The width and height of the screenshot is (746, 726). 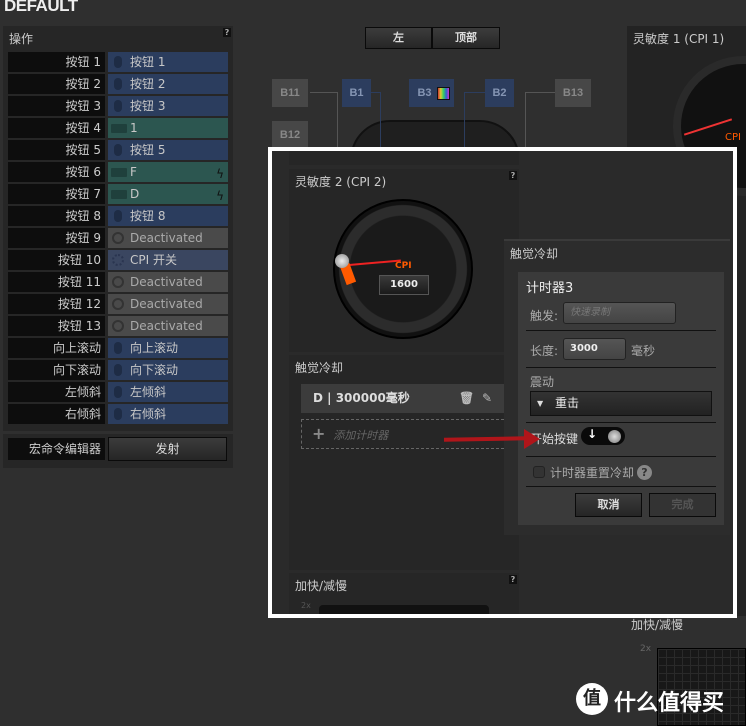 What do you see at coordinates (168, 348) in the screenshot?
I see `action-assignment: 向上滚动` at bounding box center [168, 348].